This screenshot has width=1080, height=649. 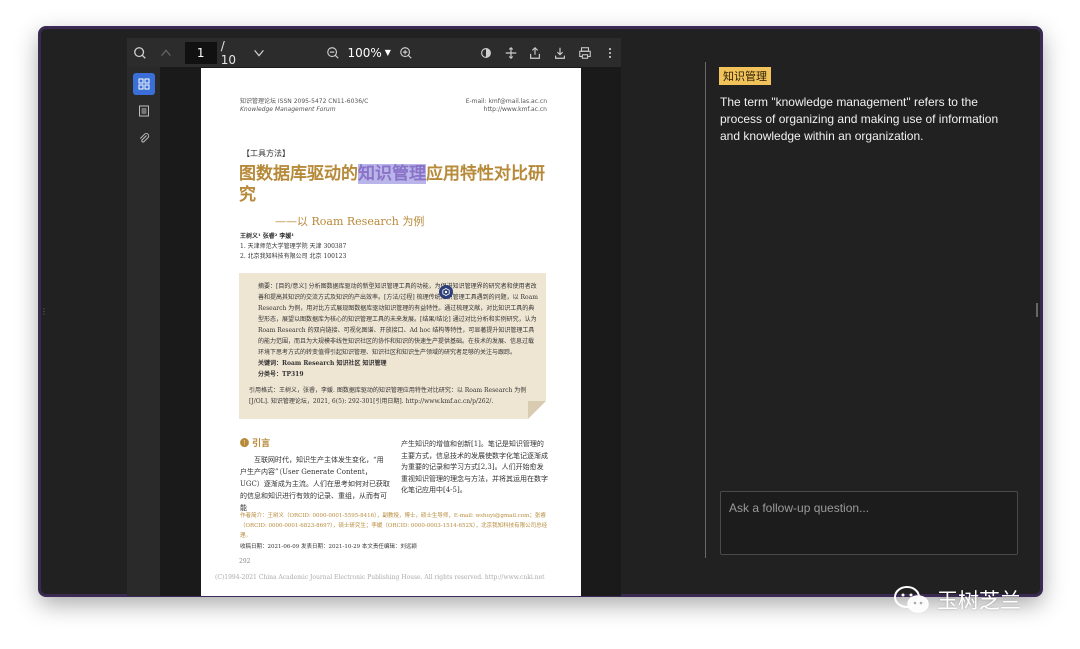 What do you see at coordinates (560, 53) in the screenshot?
I see `download-icon` at bounding box center [560, 53].